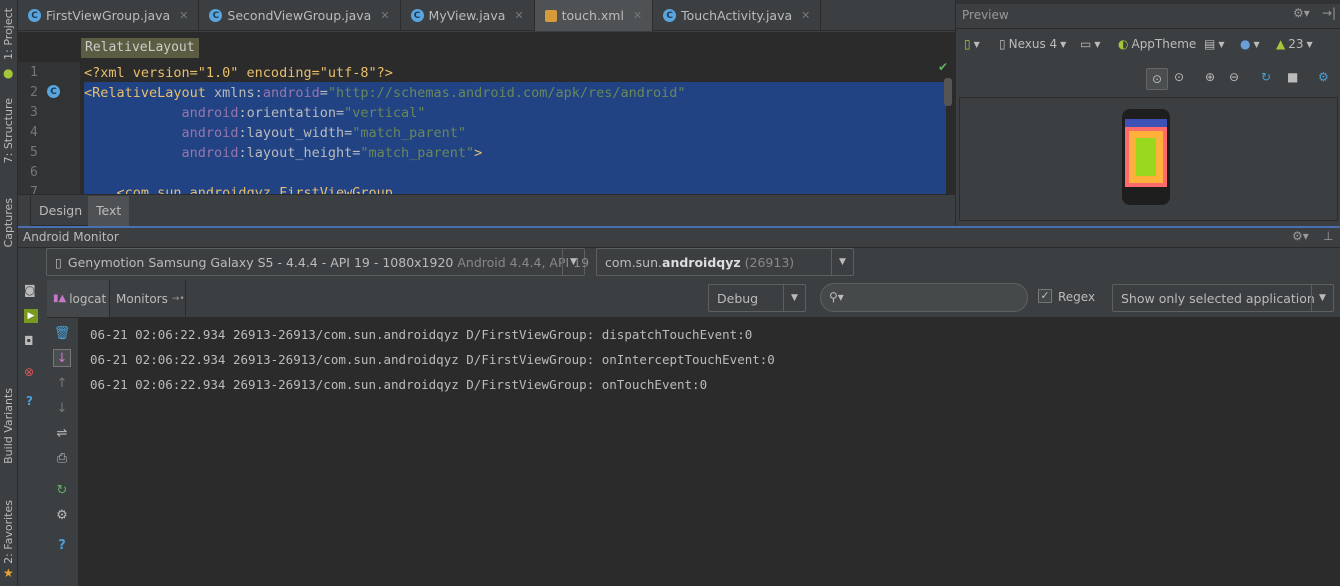 Image resolution: width=1340 pixels, height=586 pixels. Describe the element at coordinates (29, 341) in the screenshot. I see `screen-capture-icon: ◘` at that location.